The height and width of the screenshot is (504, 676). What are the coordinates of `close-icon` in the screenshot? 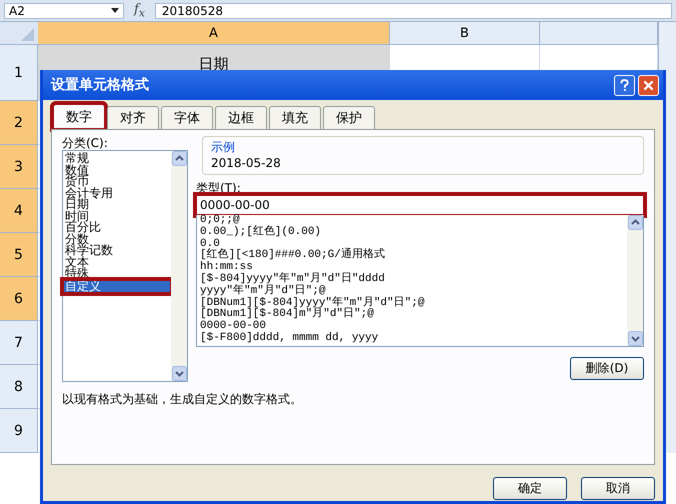 It's located at (648, 85).